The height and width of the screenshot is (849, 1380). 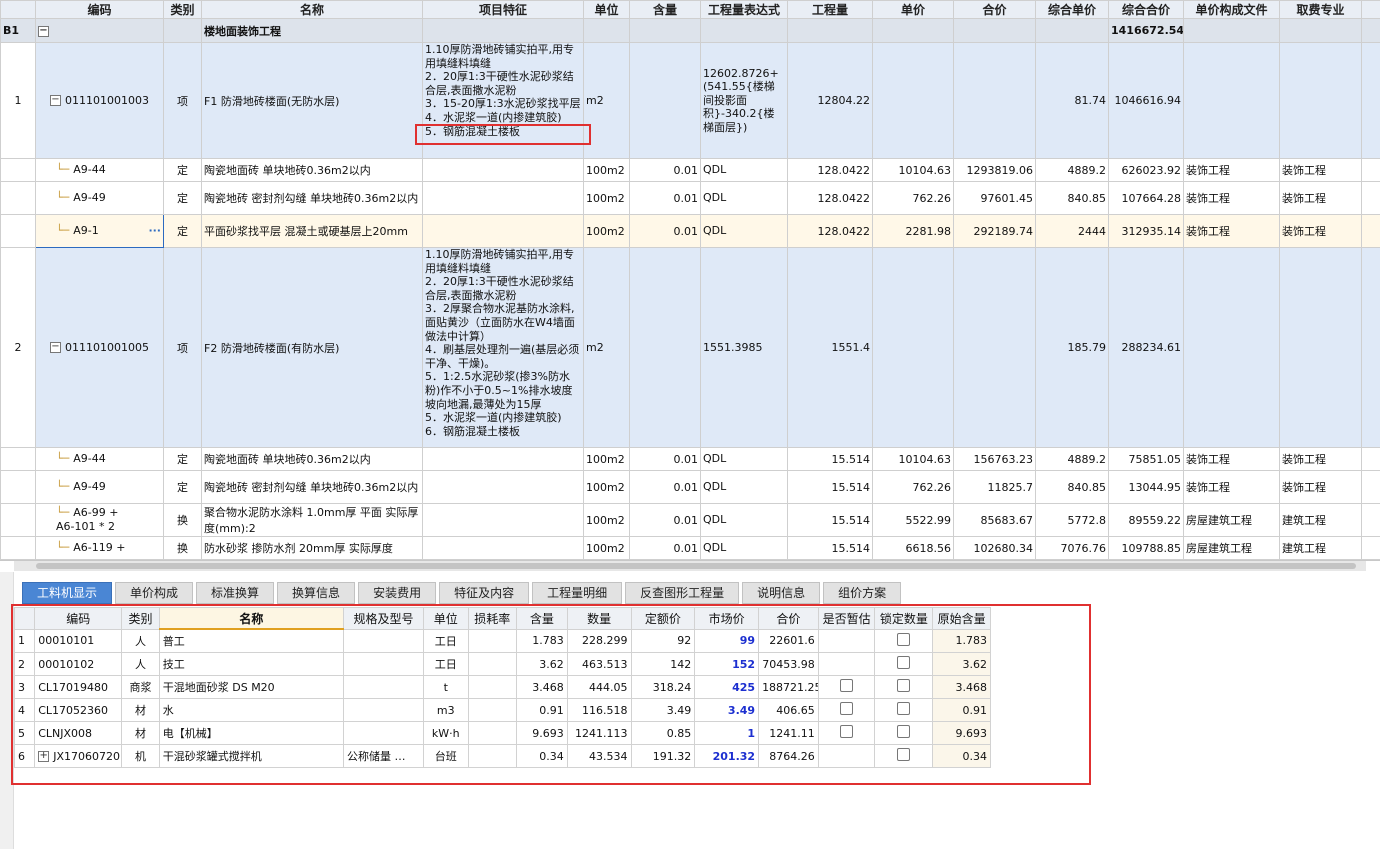 What do you see at coordinates (696, 566) in the screenshot?
I see `scroll-thumb` at bounding box center [696, 566].